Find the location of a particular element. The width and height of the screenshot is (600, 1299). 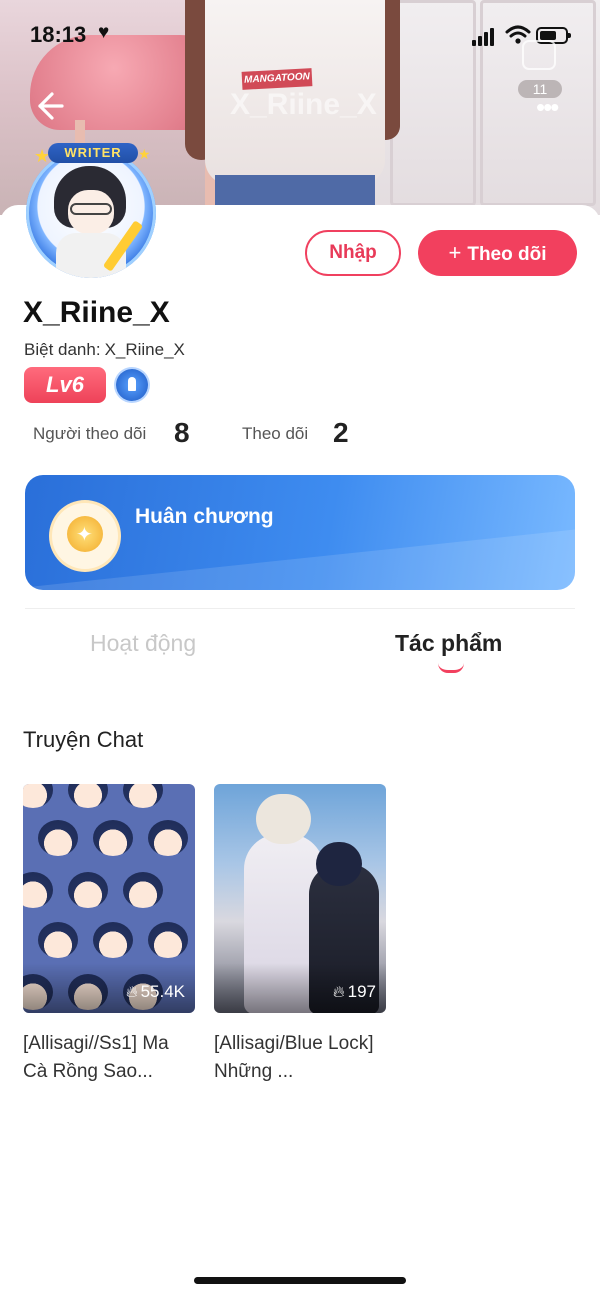

view-count-value: 197 is located at coordinates (361, 991).